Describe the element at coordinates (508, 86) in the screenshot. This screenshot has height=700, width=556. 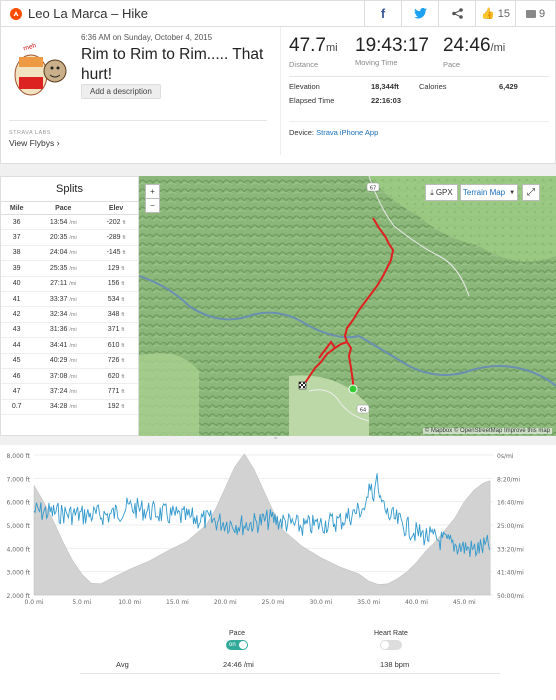
I see `calories-value: 6,429` at that location.